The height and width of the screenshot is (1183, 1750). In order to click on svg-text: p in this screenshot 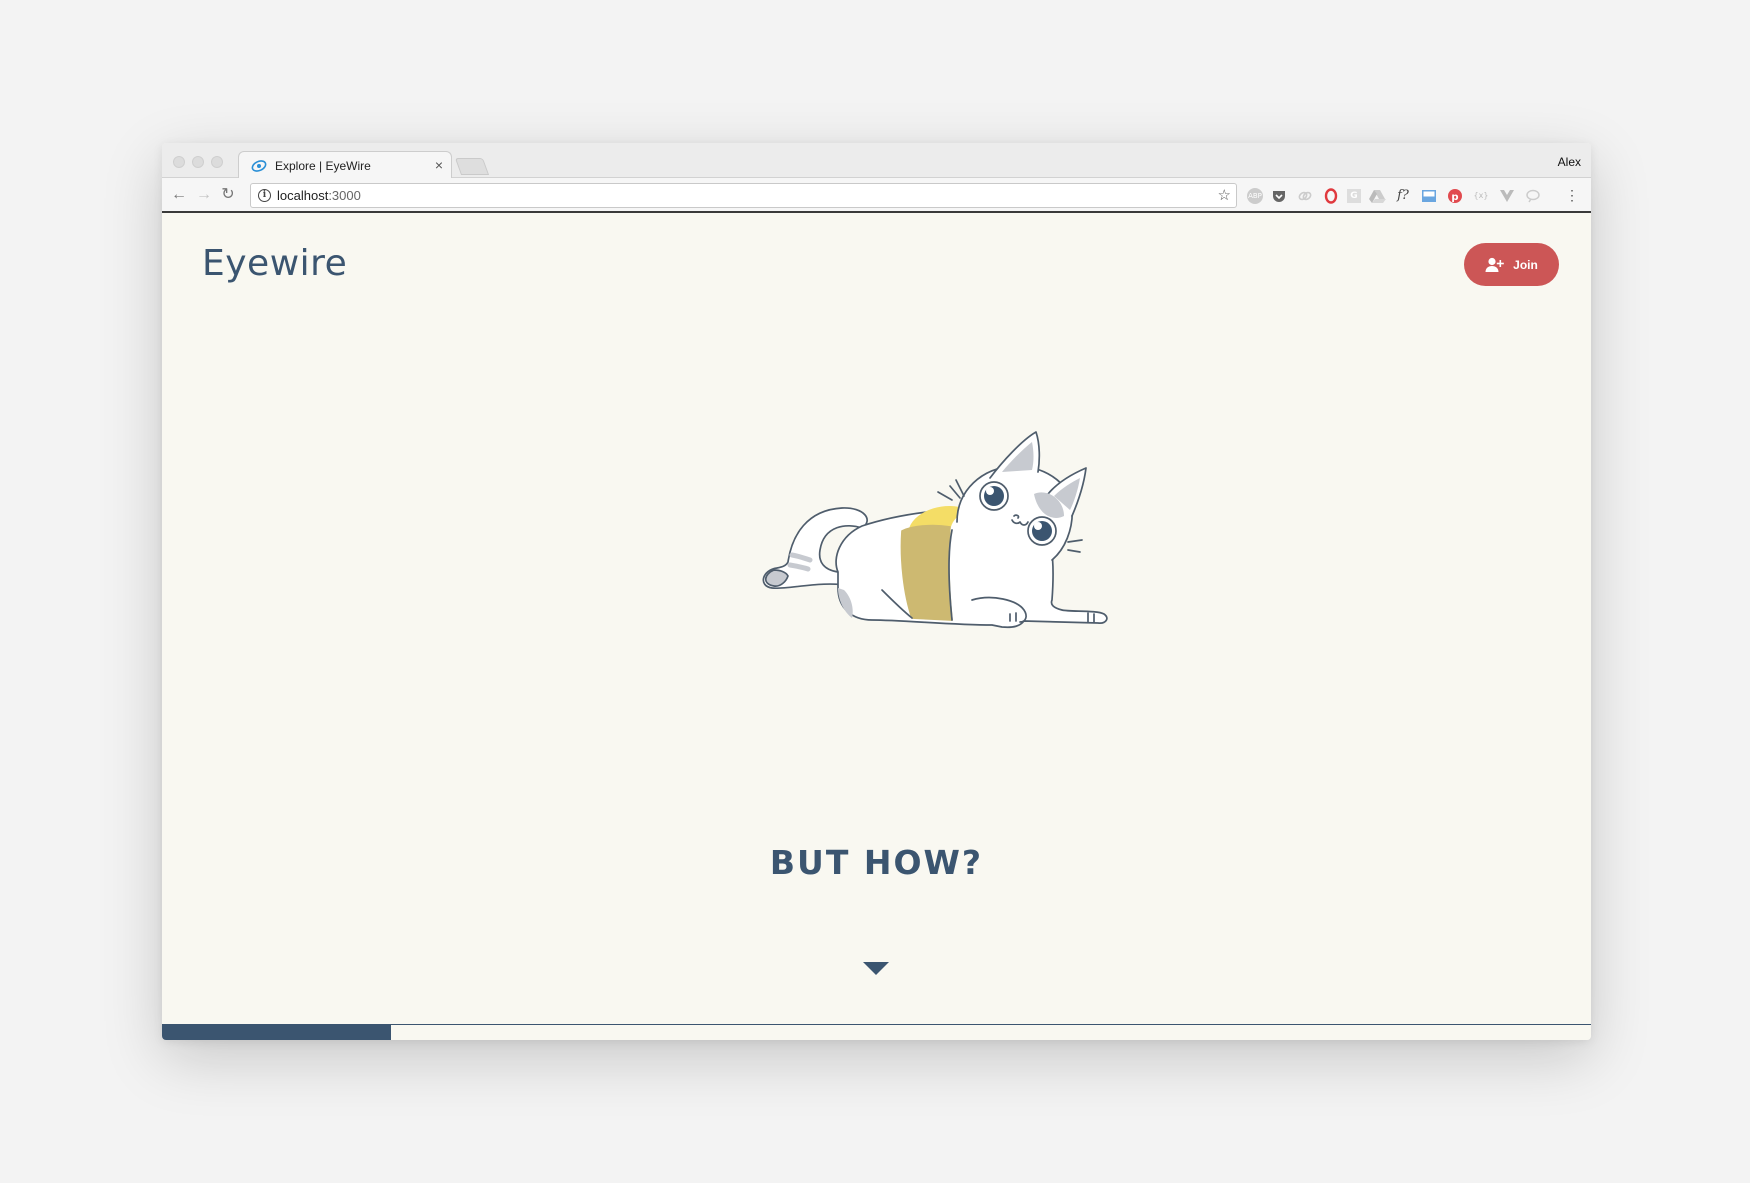, I will do `click(1454, 197)`.